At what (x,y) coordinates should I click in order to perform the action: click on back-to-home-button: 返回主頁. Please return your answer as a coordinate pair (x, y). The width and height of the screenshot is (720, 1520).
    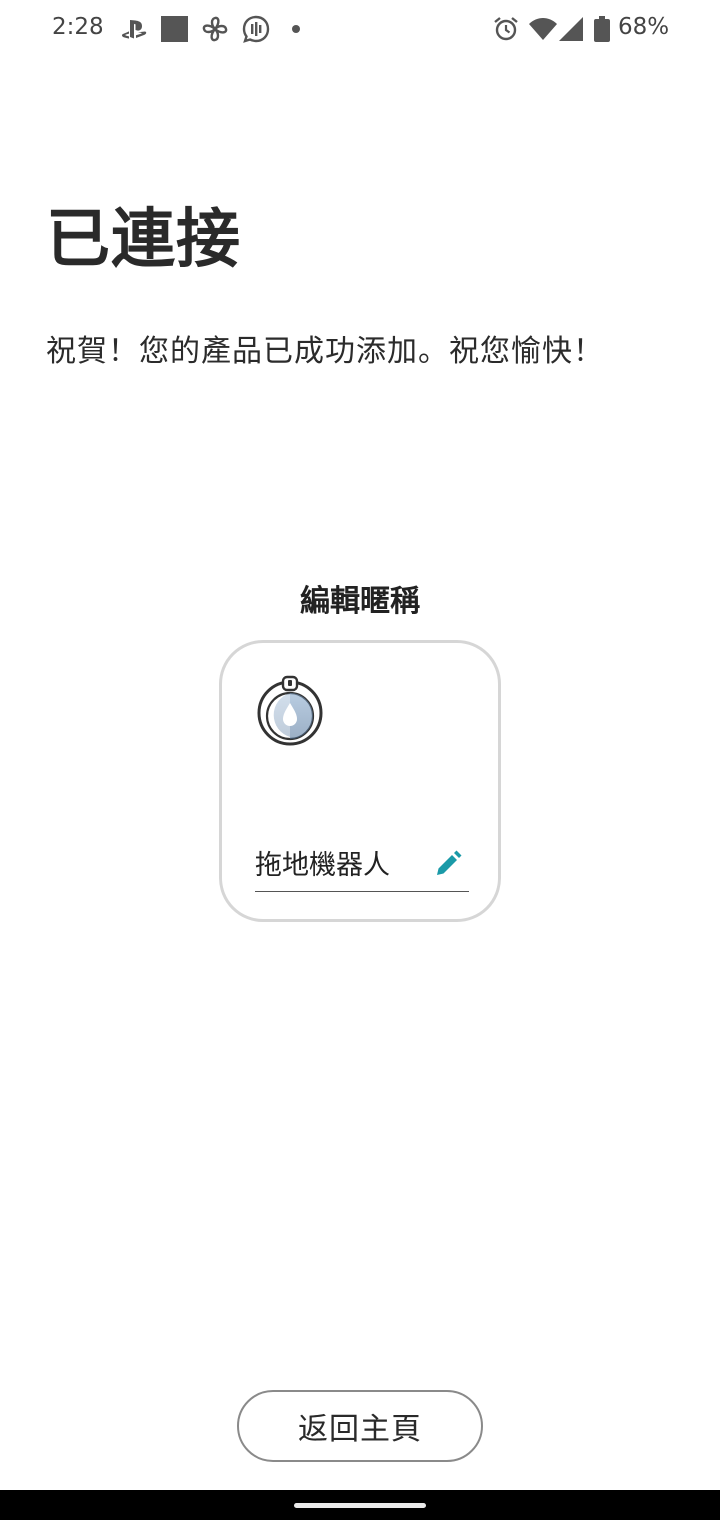
    Looking at the image, I should click on (360, 1426).